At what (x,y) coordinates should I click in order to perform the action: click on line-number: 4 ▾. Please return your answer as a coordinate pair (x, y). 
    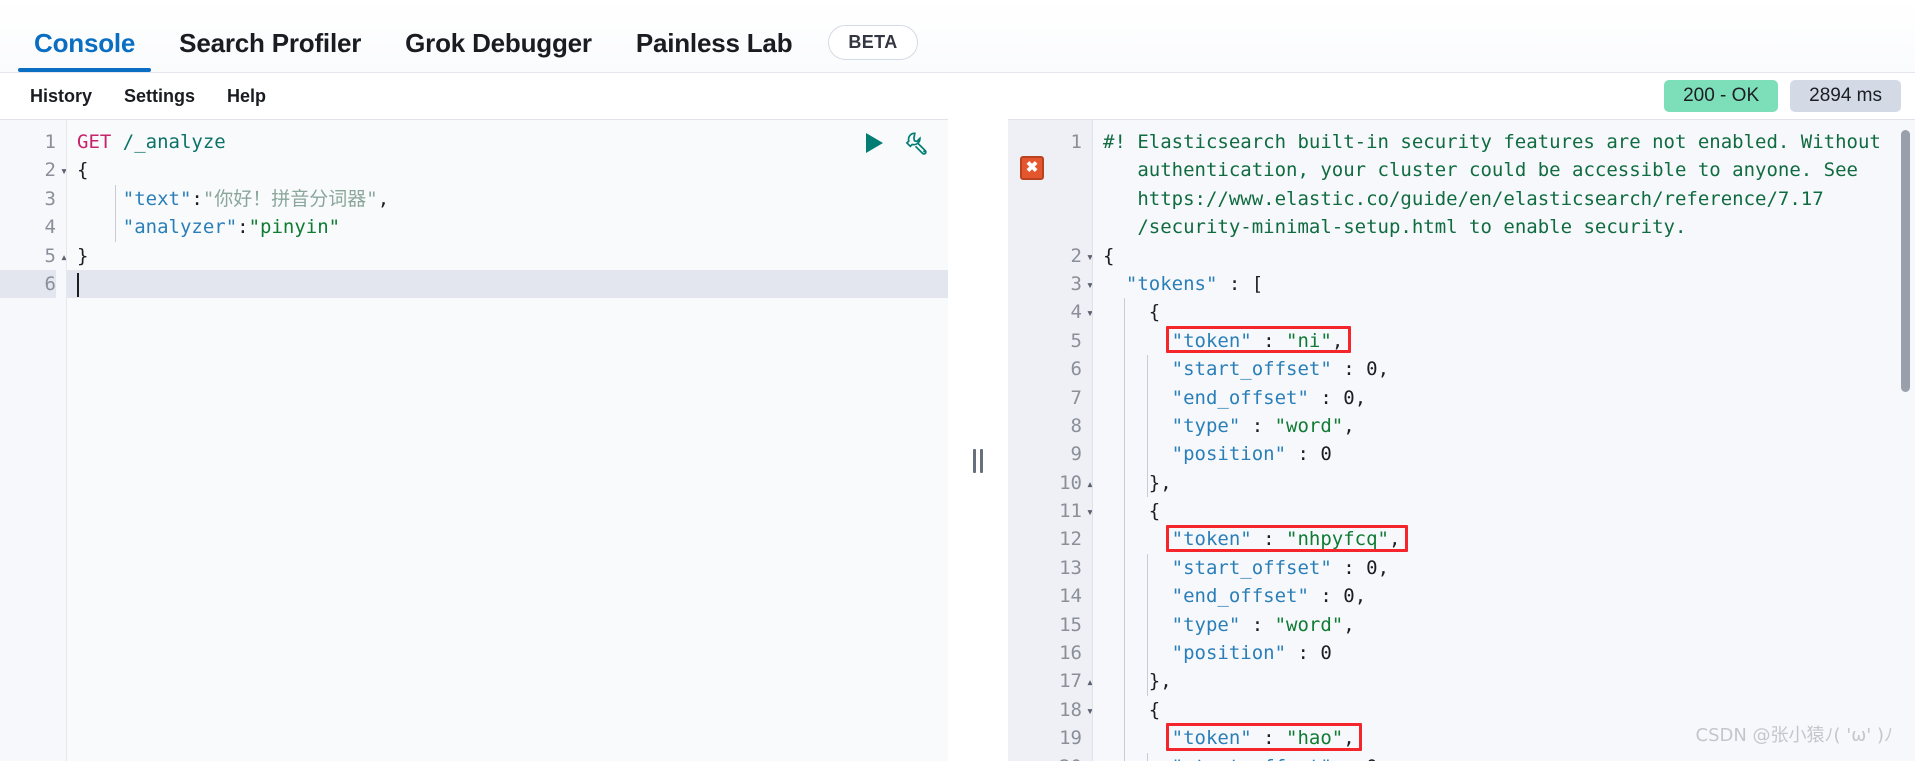
    Looking at the image, I should click on (1051, 312).